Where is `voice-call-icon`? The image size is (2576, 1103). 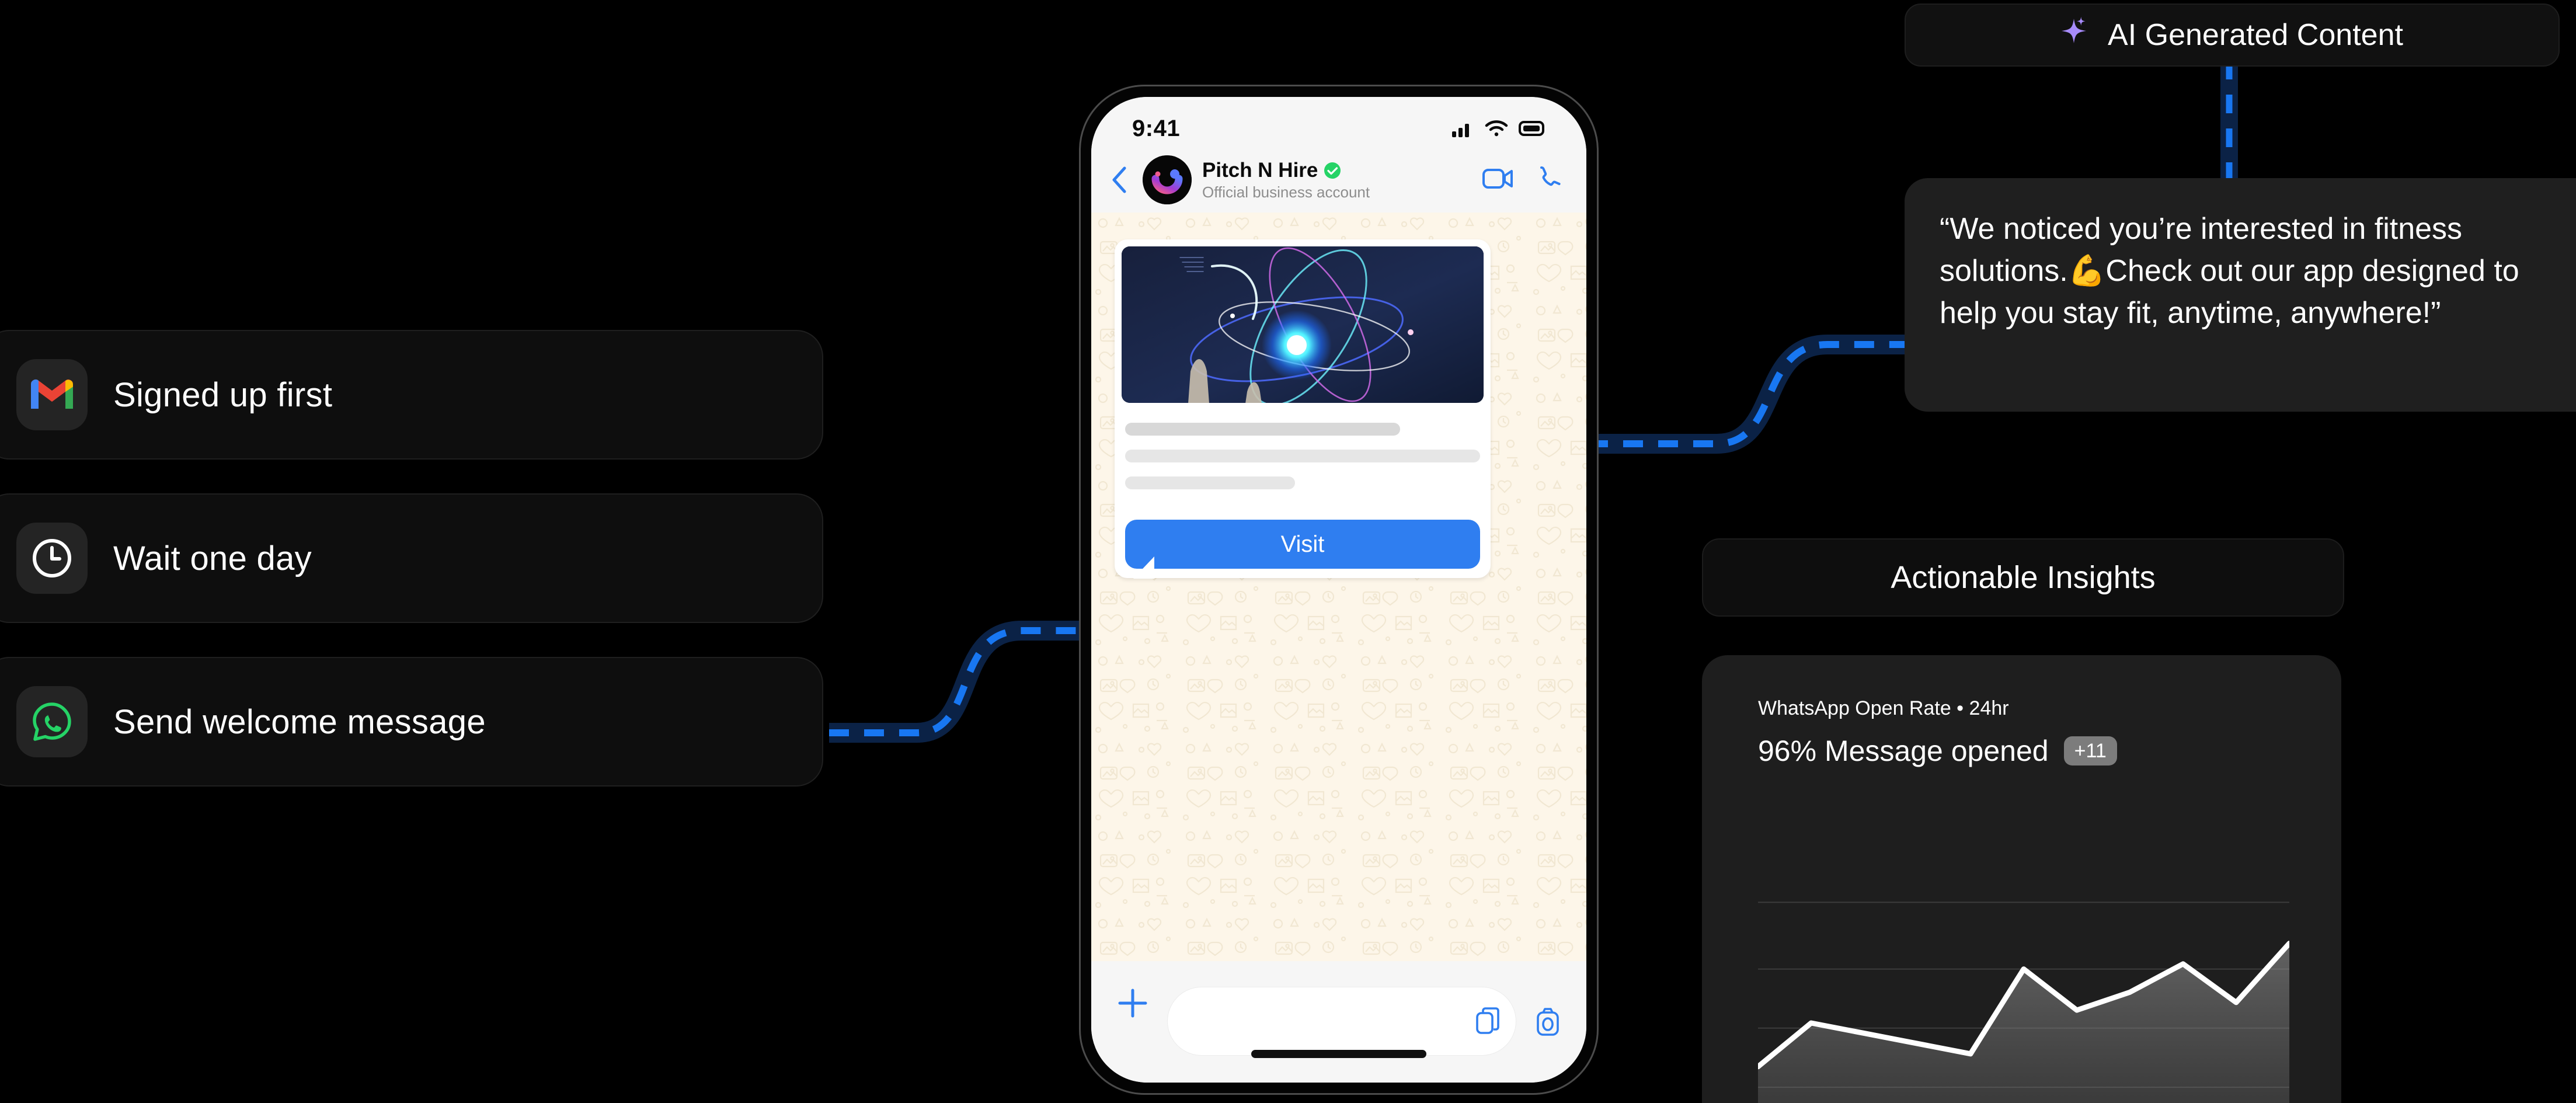 voice-call-icon is located at coordinates (1549, 180).